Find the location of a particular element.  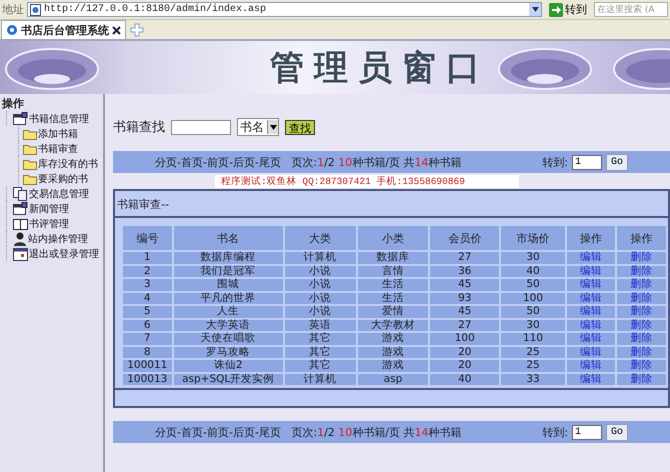

table-cell: 诛仙2 is located at coordinates (228, 366).